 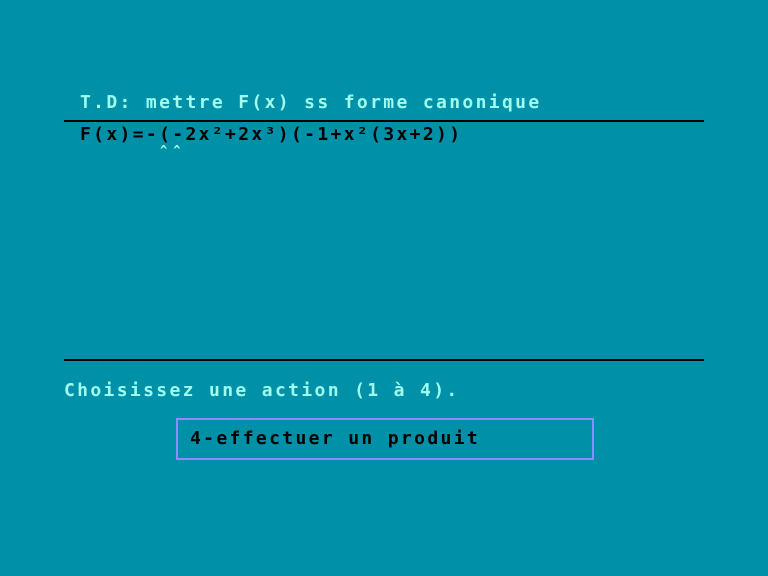 What do you see at coordinates (262, 390) in the screenshot?
I see `action-prompt: Choisissez une action (1 à 4).` at bounding box center [262, 390].